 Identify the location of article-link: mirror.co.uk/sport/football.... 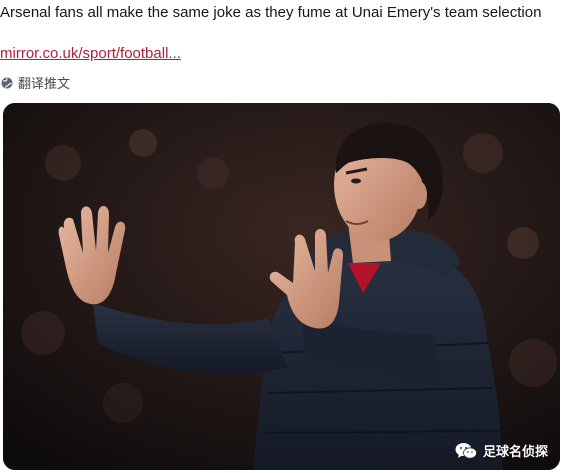
(90, 53).